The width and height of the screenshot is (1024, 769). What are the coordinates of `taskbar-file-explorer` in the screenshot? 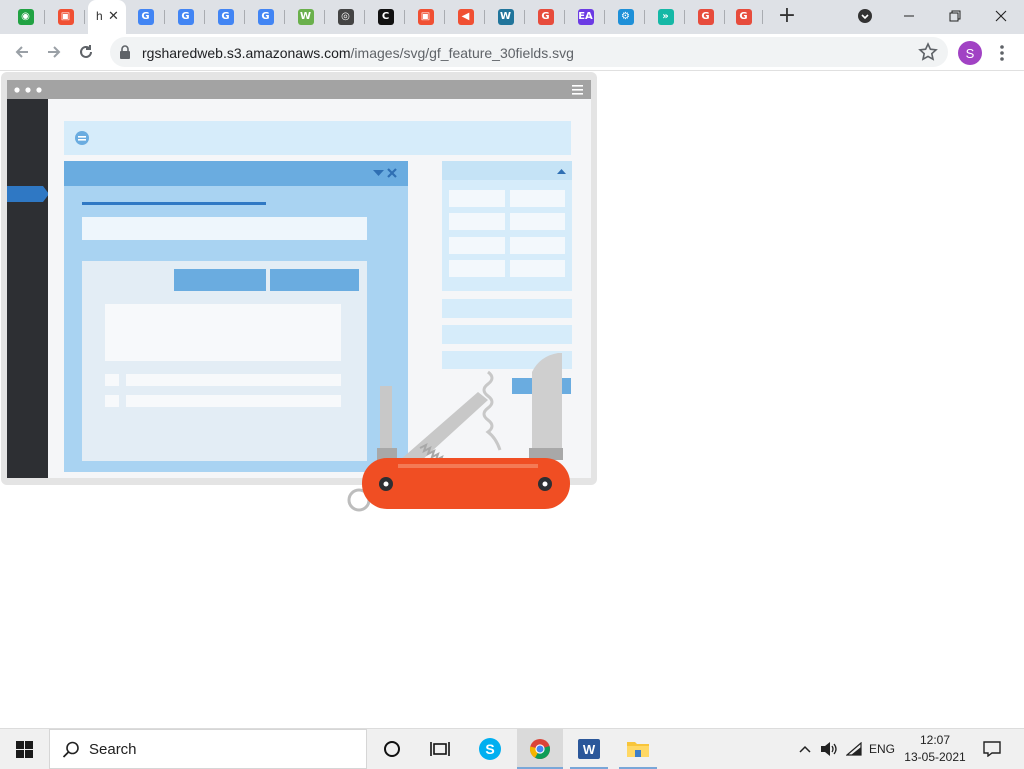 It's located at (638, 749).